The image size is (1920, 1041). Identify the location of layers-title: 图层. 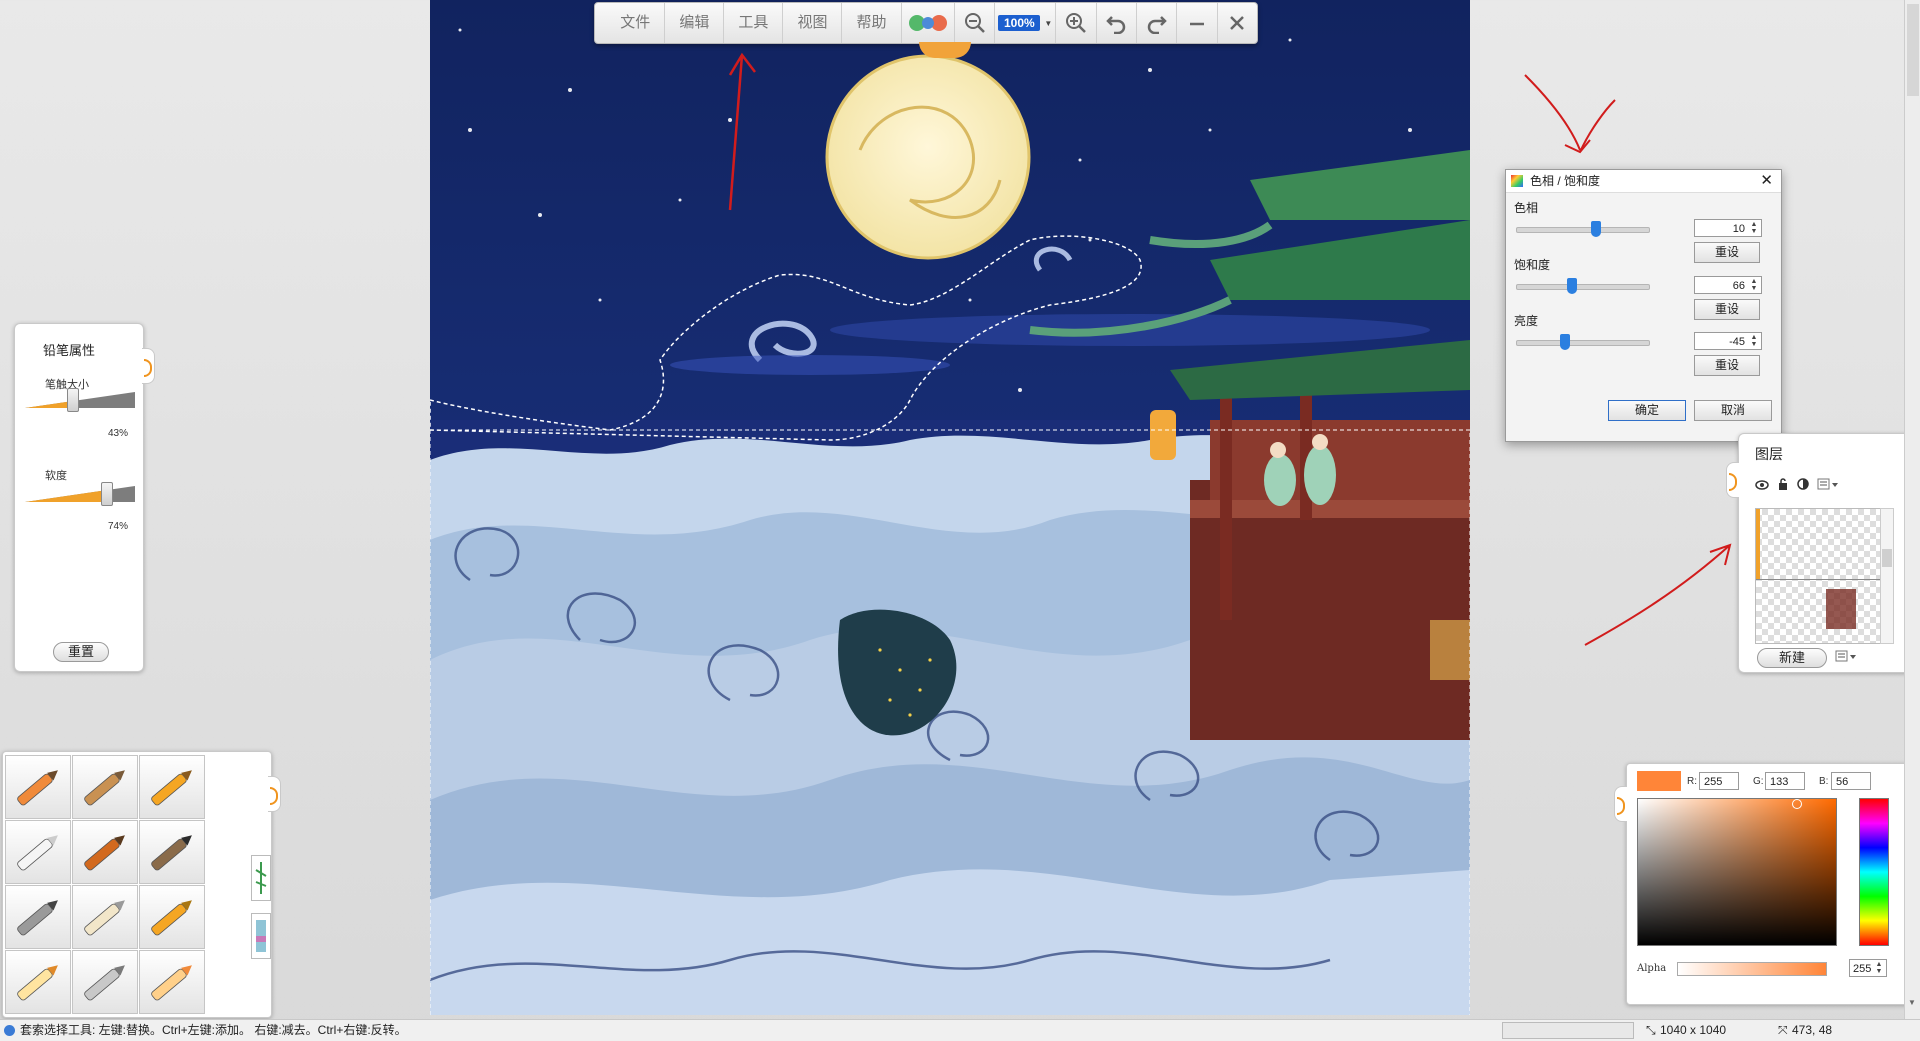
(1769, 454).